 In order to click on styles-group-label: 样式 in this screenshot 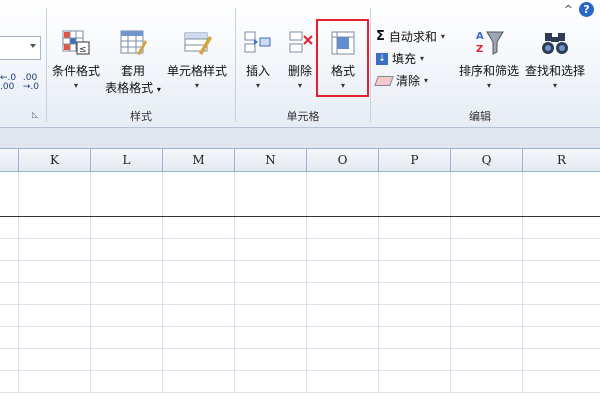, I will do `click(141, 116)`.